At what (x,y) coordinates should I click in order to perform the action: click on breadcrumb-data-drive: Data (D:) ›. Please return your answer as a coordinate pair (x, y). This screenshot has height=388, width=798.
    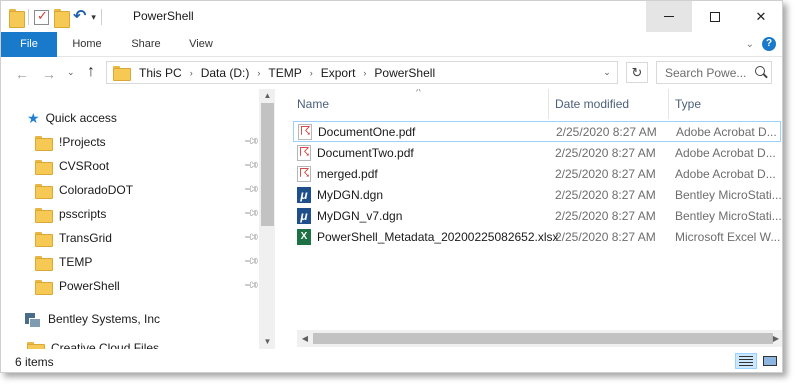
    Looking at the image, I should click on (235, 73).